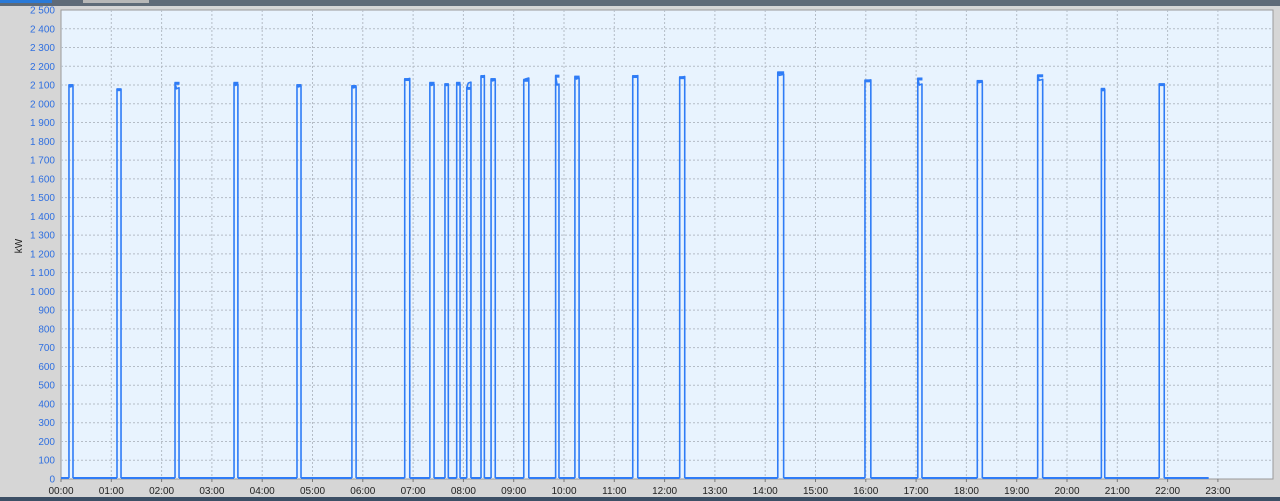 The width and height of the screenshot is (1280, 501). What do you see at coordinates (42, 142) in the screenshot?
I see `y-tick-label: 1 800` at bounding box center [42, 142].